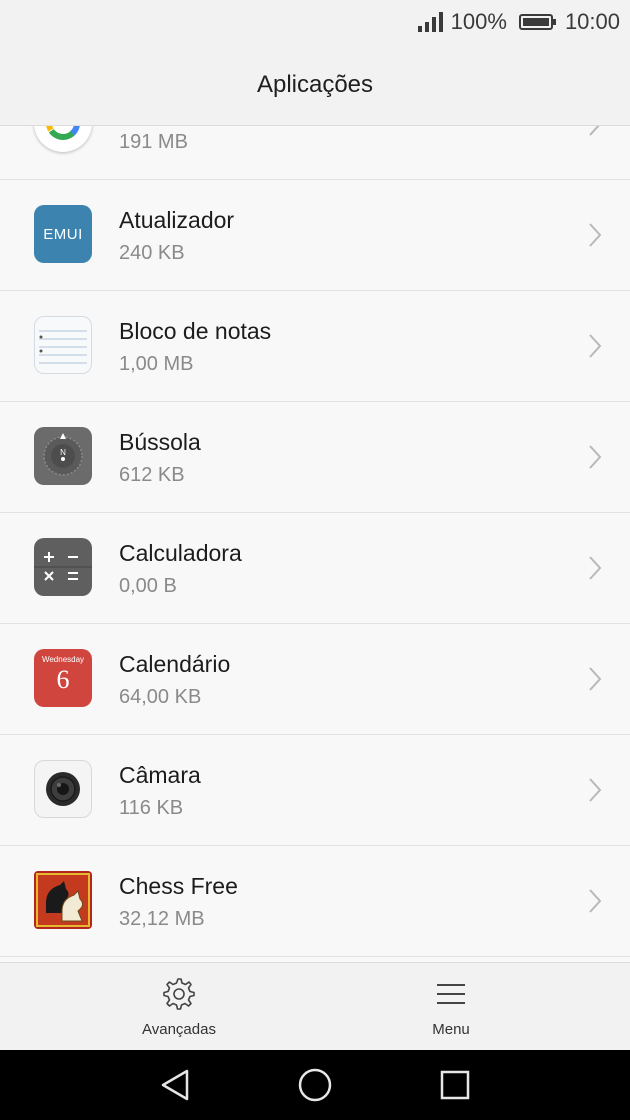 This screenshot has width=630, height=1120. Describe the element at coordinates (315, 679) in the screenshot. I see `app-row-calendario: Wednesday 6 Calendário 64,00 KB` at that location.